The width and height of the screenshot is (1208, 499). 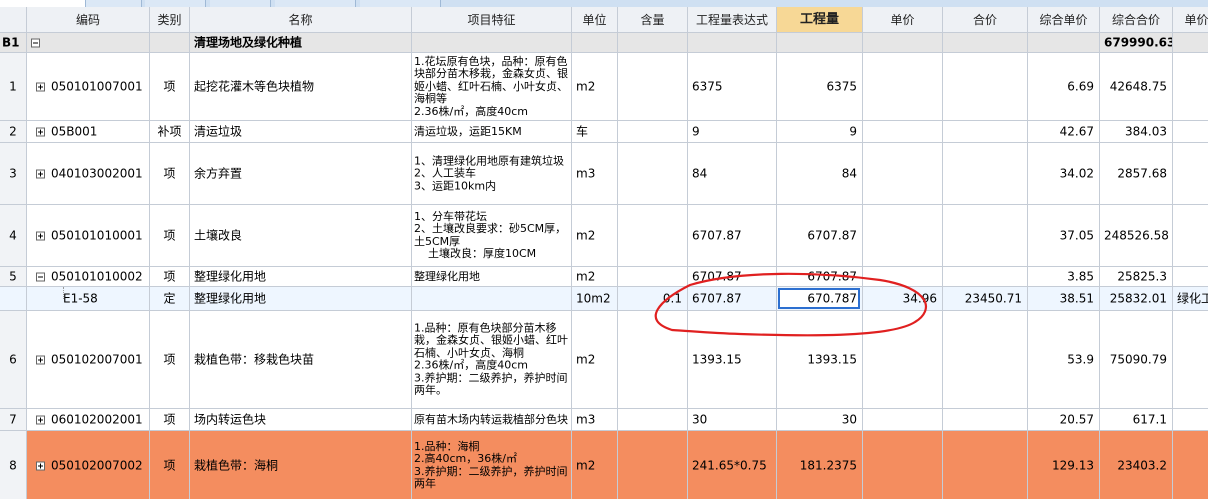 I want to click on col-header-feature: 项目特征, so click(x=492, y=20).